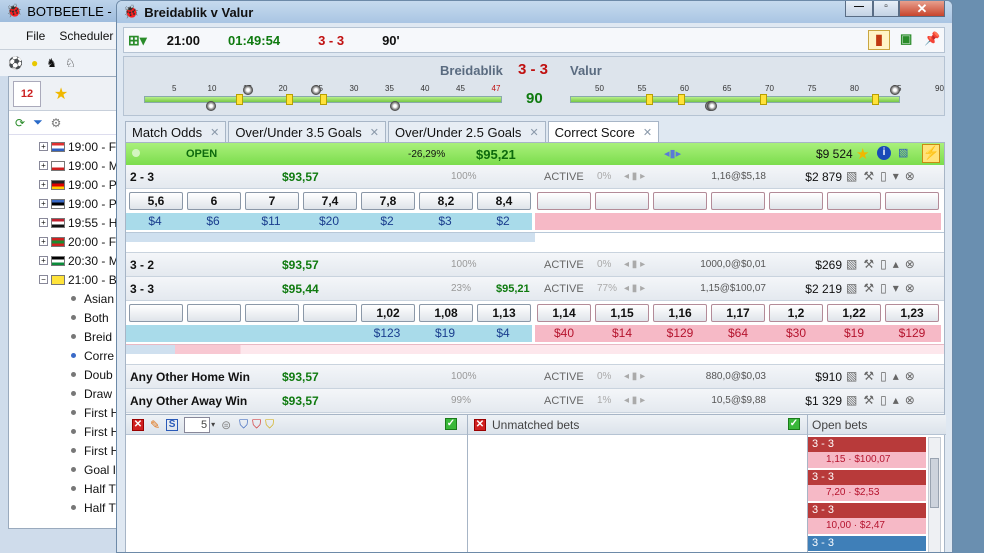 The width and height of the screenshot is (984, 553). I want to click on open-bet-item: 3 - 3 10,00 · $2,47, so click(867, 518).